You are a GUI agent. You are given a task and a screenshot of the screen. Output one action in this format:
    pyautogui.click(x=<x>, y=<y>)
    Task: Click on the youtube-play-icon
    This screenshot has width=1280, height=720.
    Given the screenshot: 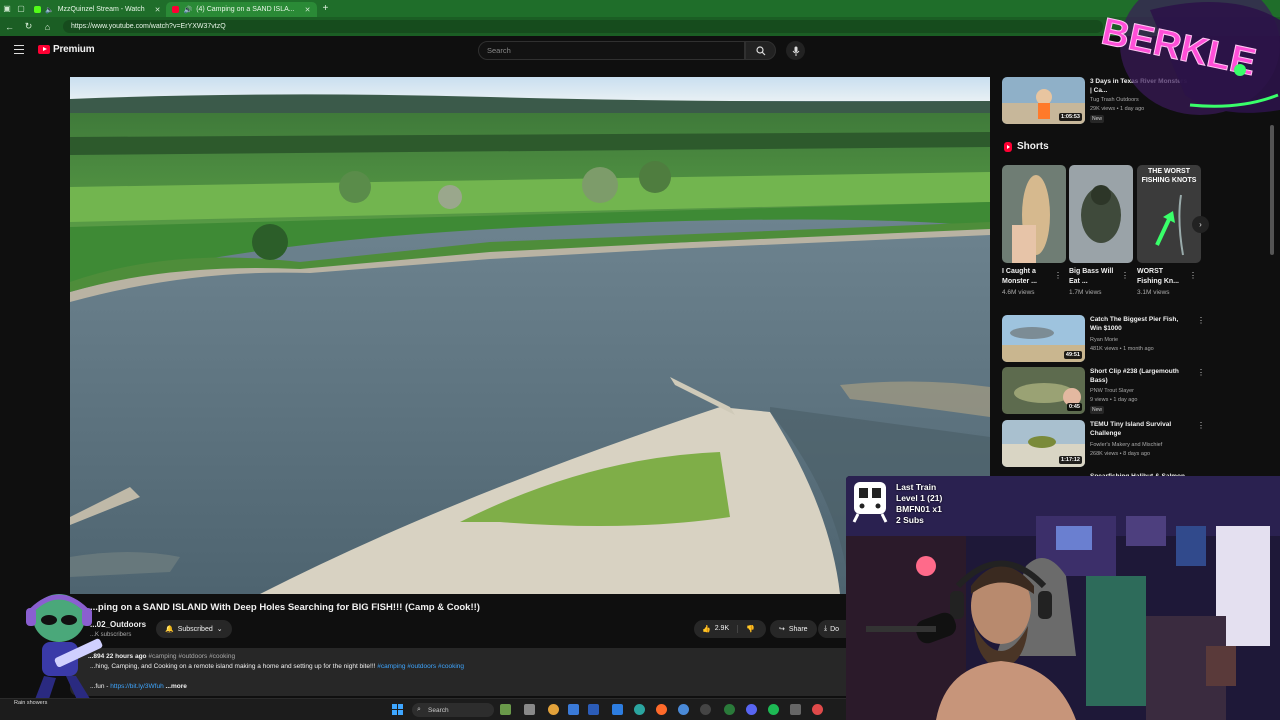 What is the action you would take?
    pyautogui.click(x=44, y=49)
    